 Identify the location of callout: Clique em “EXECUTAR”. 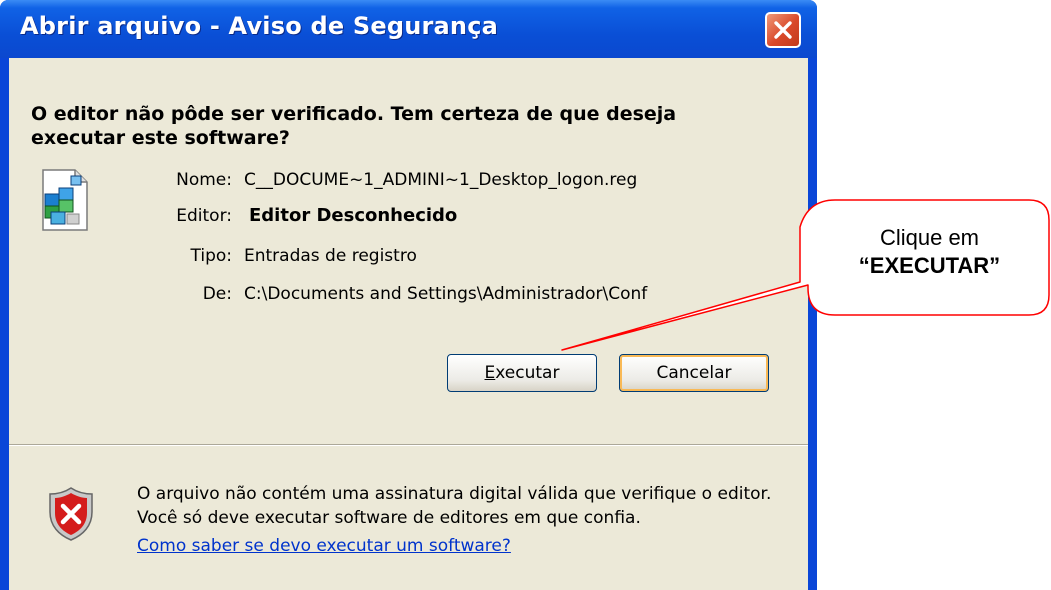
(929, 252).